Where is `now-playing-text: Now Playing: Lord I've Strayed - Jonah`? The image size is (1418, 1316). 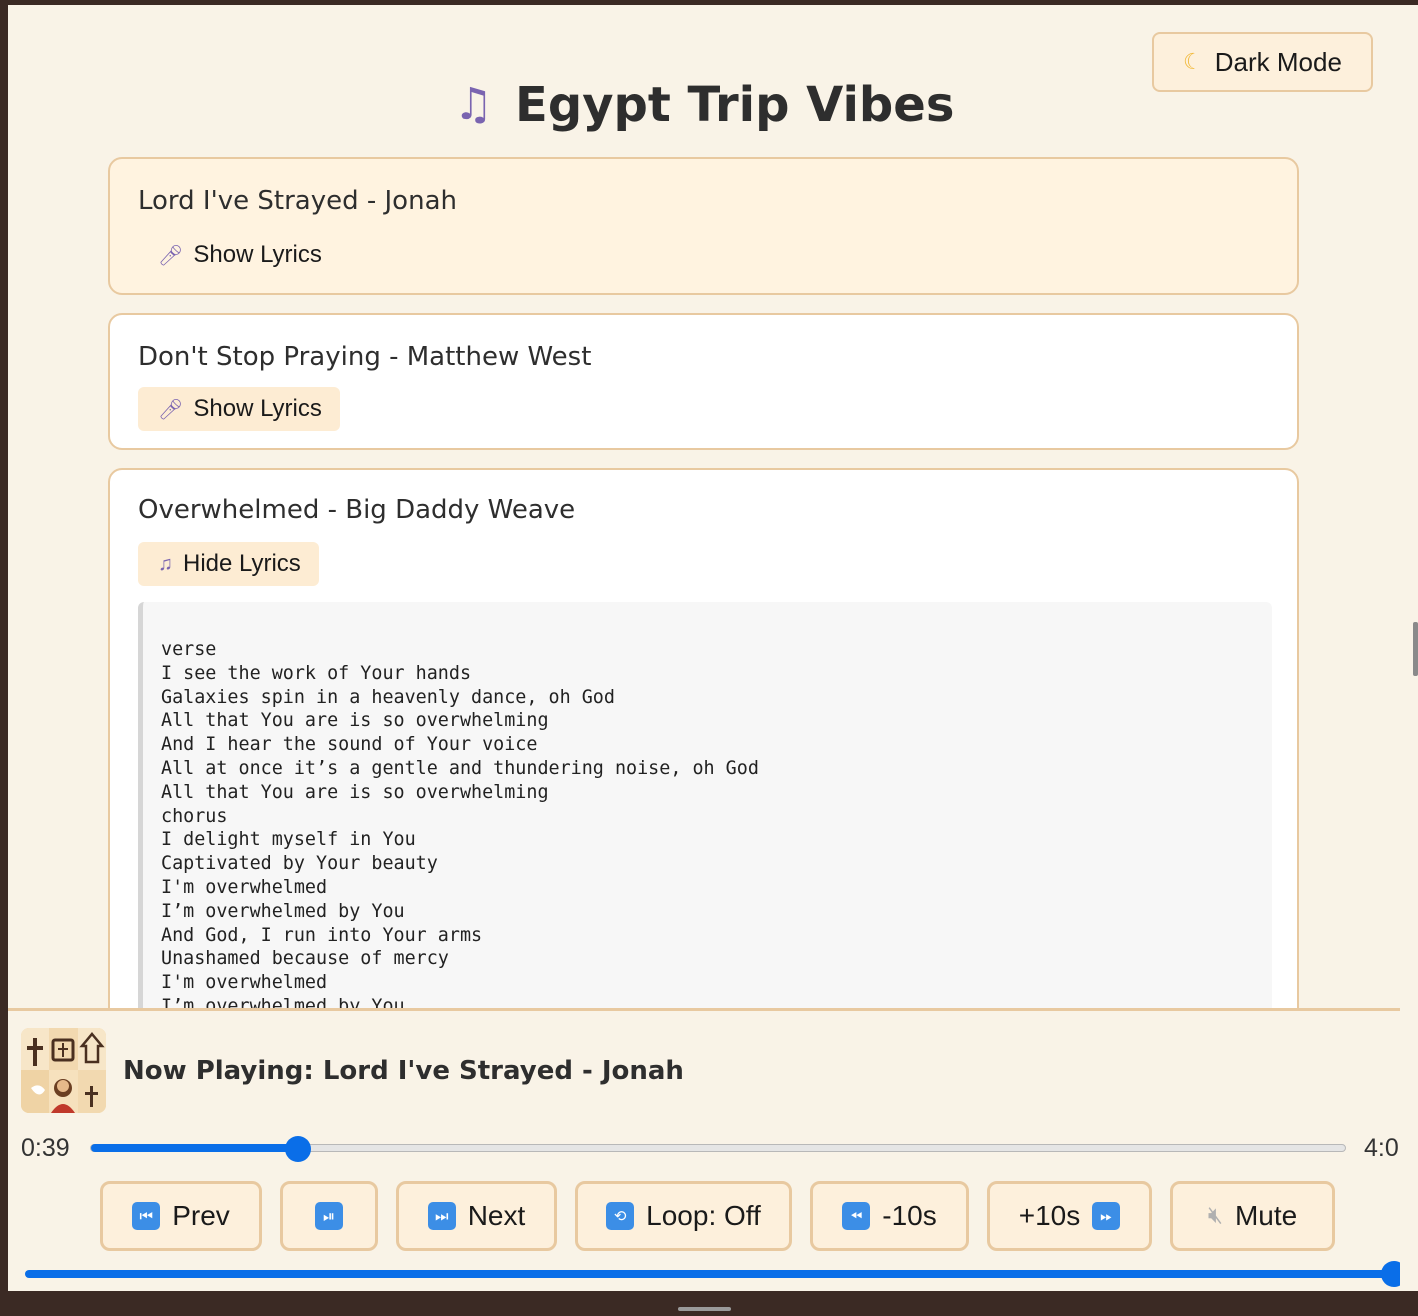
now-playing-text: Now Playing: Lord I've Strayed - Jonah is located at coordinates (403, 1071).